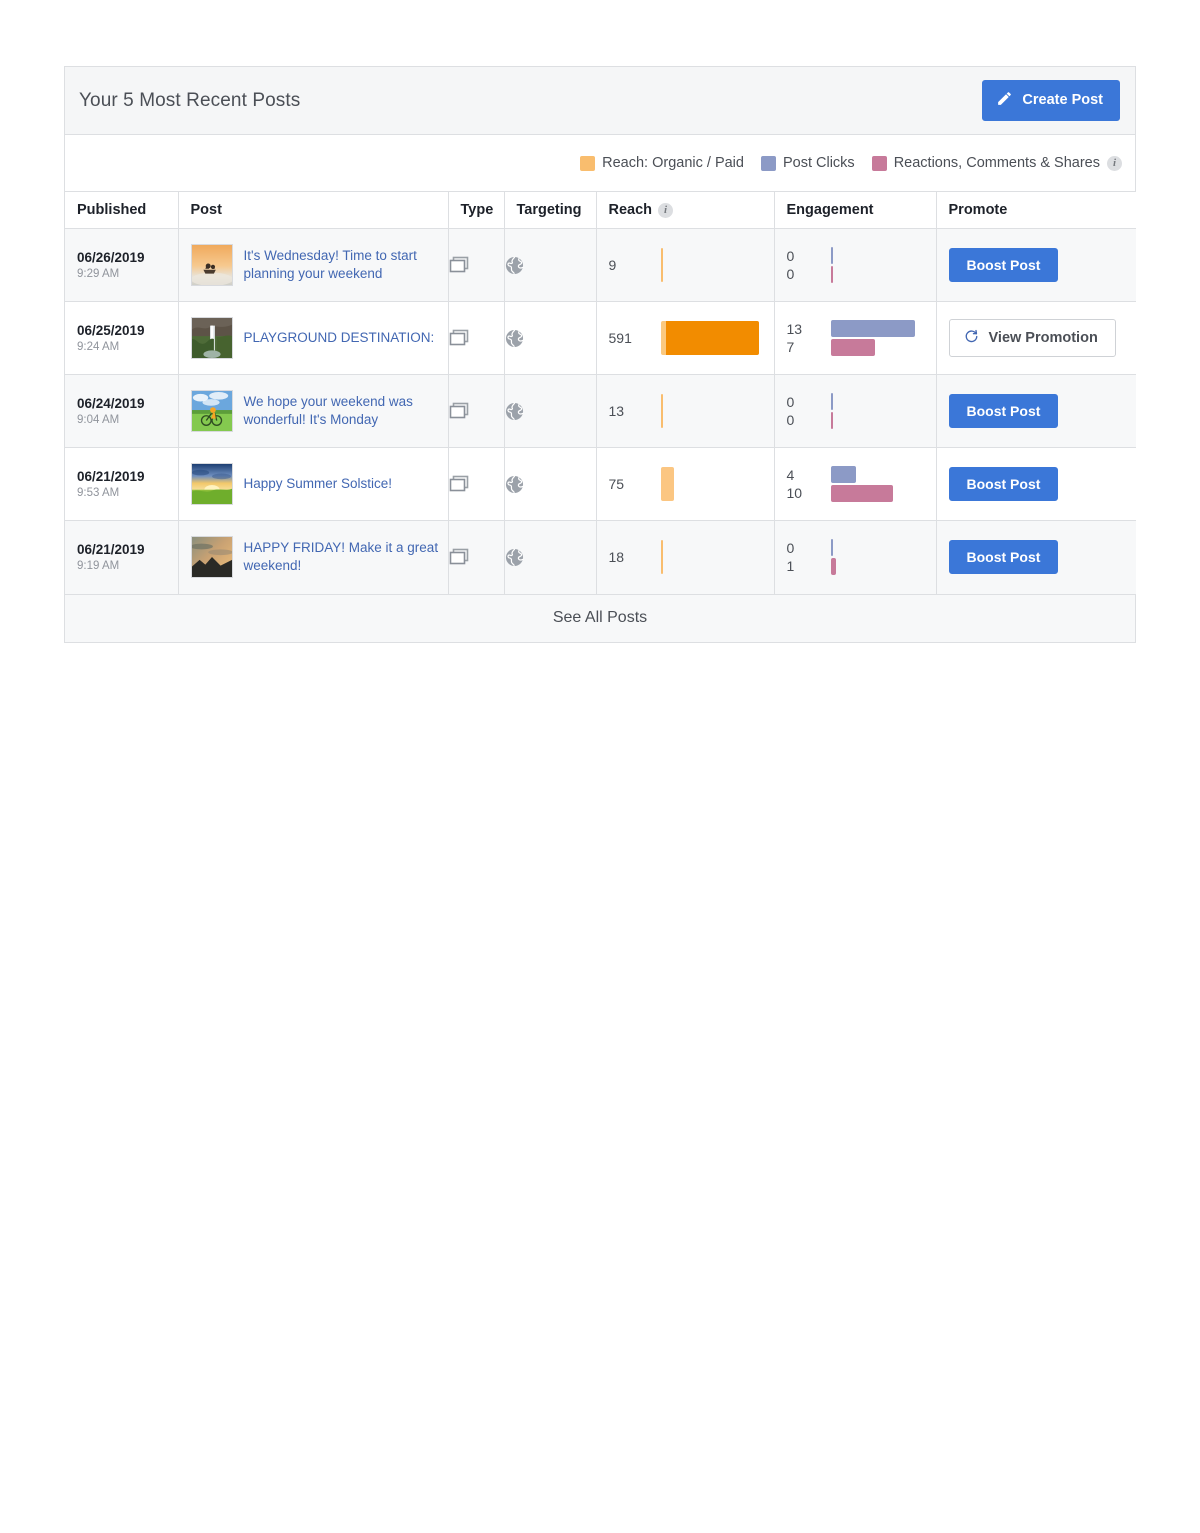  I want to click on cell-reach: 9, so click(685, 265).